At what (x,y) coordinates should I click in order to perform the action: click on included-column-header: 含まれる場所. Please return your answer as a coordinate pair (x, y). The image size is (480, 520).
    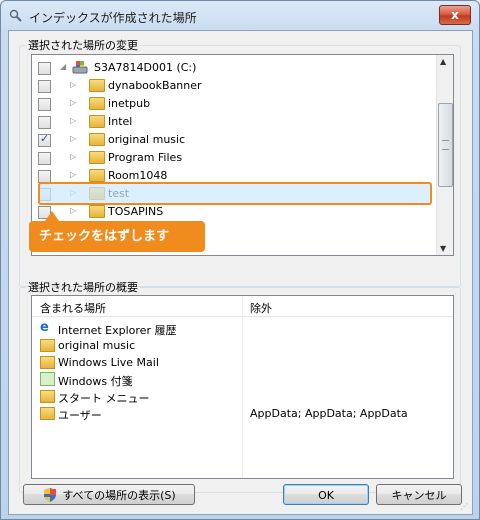
    Looking at the image, I should click on (73, 308).